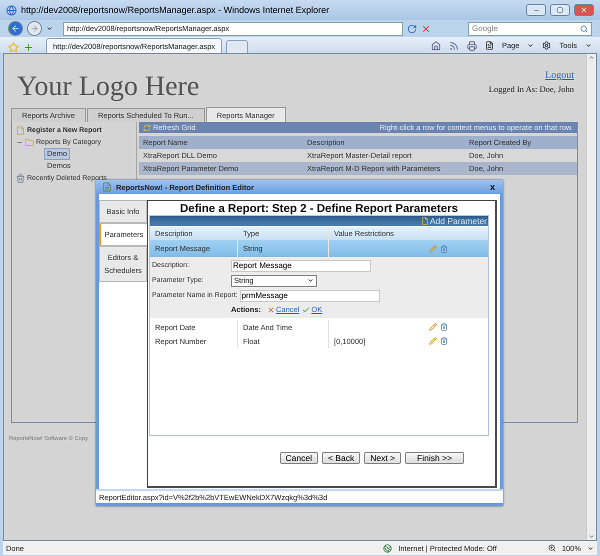 Image resolution: width=600 pixels, height=556 pixels. Describe the element at coordinates (301, 266) in the screenshot. I see `text-field: Report Message` at that location.